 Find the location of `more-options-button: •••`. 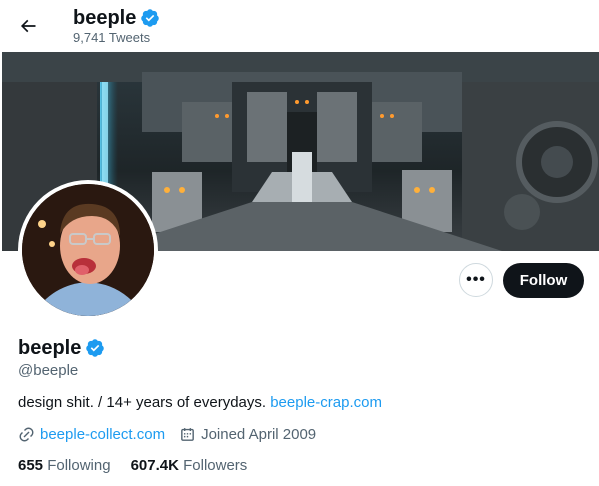

more-options-button: ••• is located at coordinates (476, 280).